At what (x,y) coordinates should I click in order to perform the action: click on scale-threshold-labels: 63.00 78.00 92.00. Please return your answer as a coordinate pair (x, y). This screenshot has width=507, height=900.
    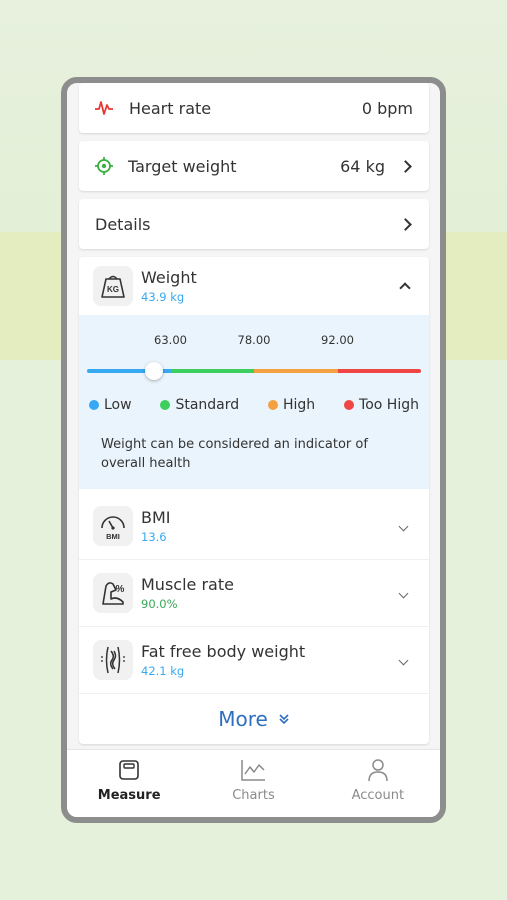
    Looking at the image, I should click on (254, 343).